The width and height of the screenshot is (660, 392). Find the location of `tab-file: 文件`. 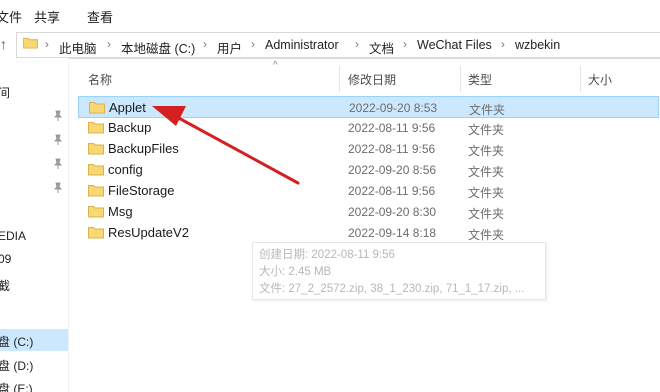

tab-file: 文件 is located at coordinates (11, 16).